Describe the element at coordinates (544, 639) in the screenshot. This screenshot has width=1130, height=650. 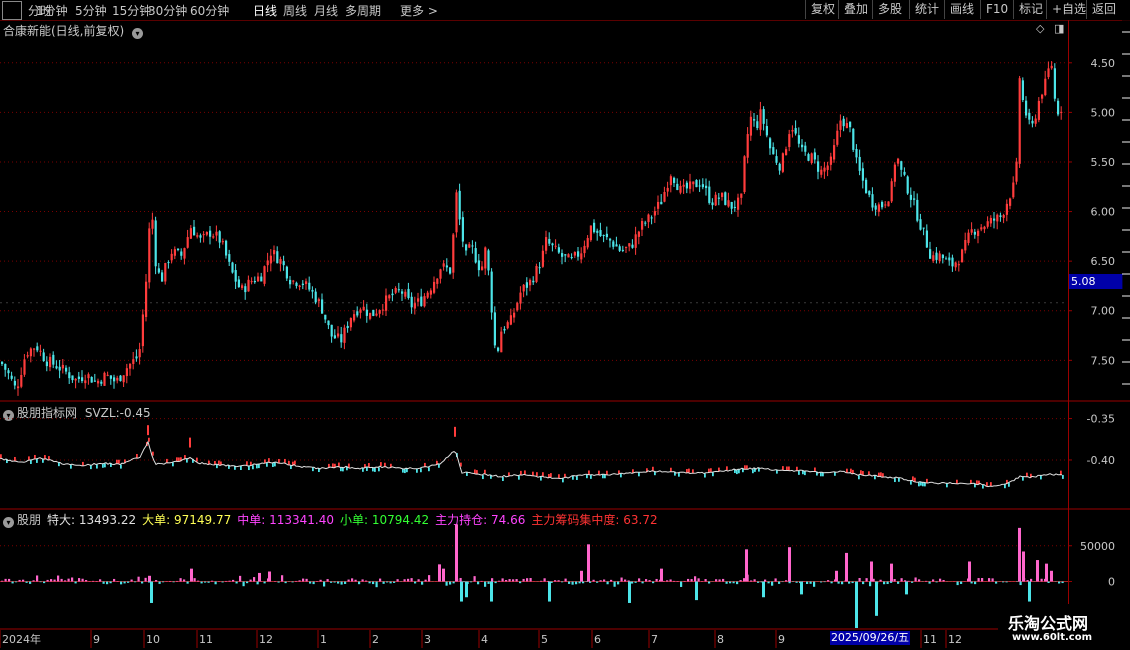
I see `x-axis-label: 5` at that location.